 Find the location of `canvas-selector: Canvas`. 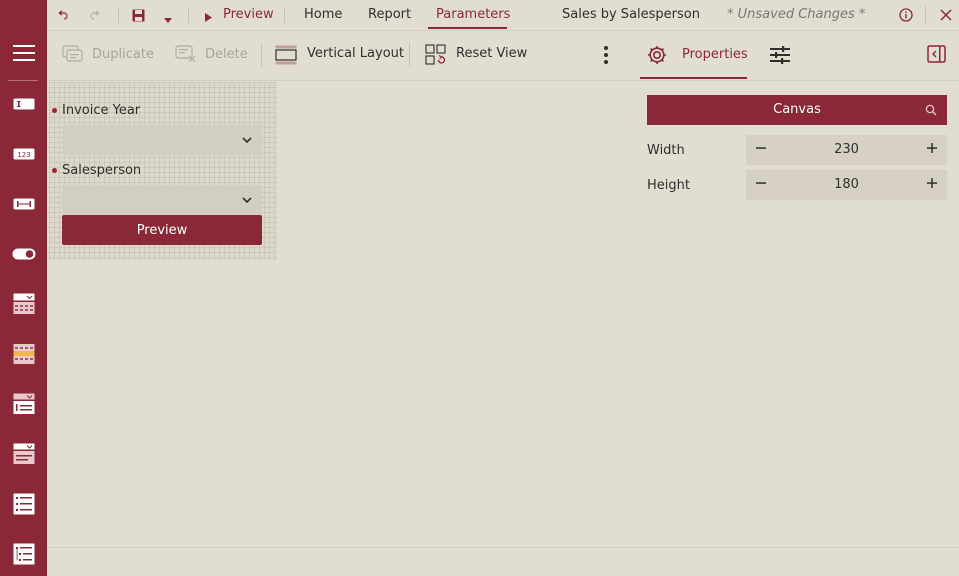

canvas-selector: Canvas is located at coordinates (797, 110).